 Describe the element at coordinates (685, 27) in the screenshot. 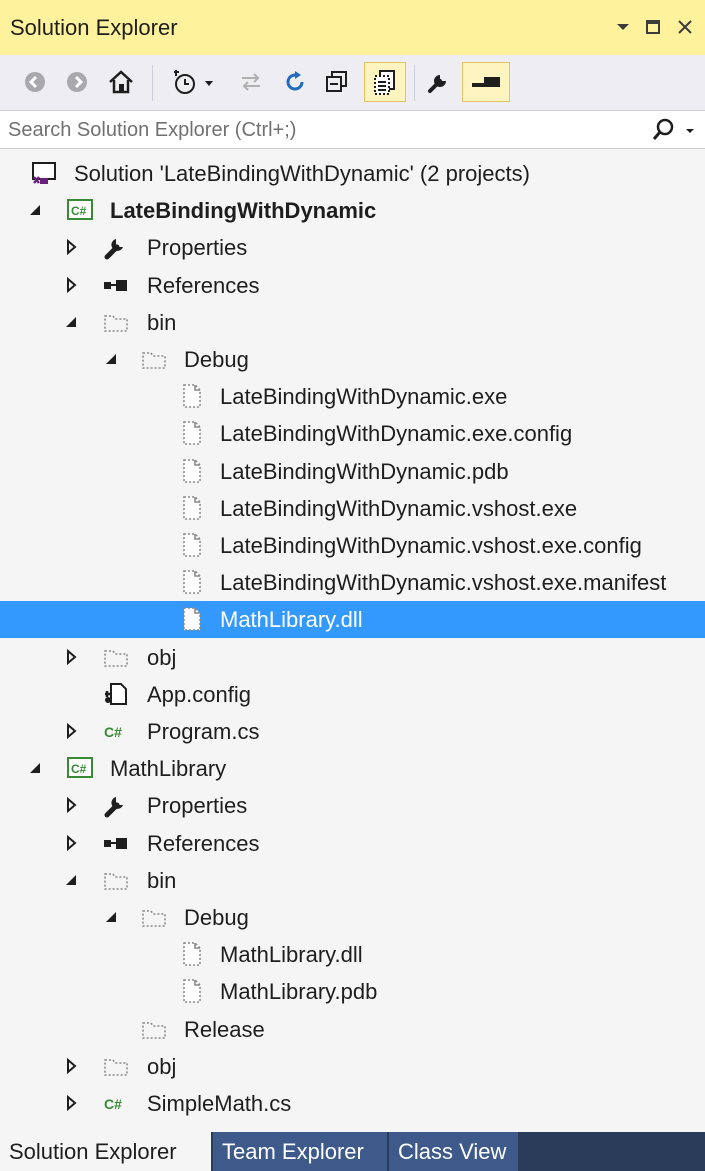

I see `close-icon` at that location.